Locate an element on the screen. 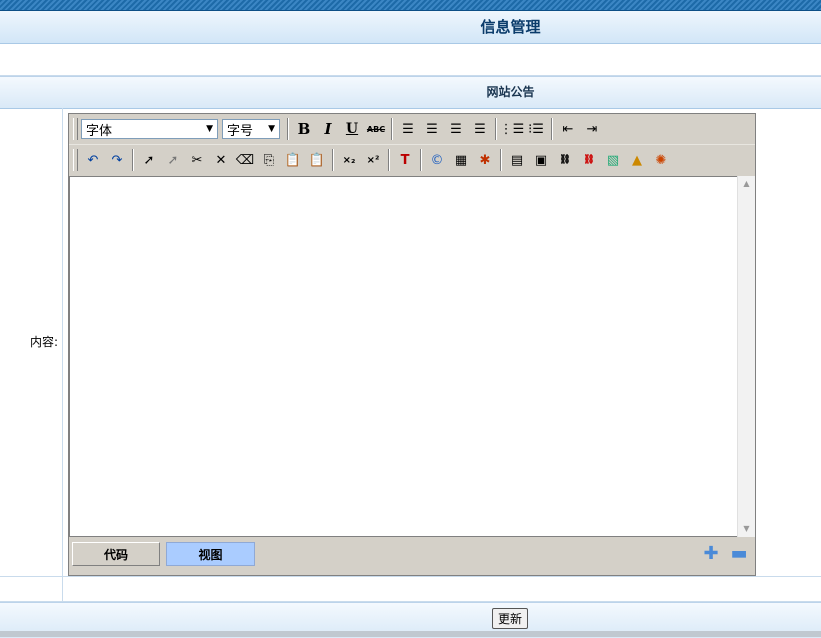  align-center-icon: ☰ is located at coordinates (432, 129).